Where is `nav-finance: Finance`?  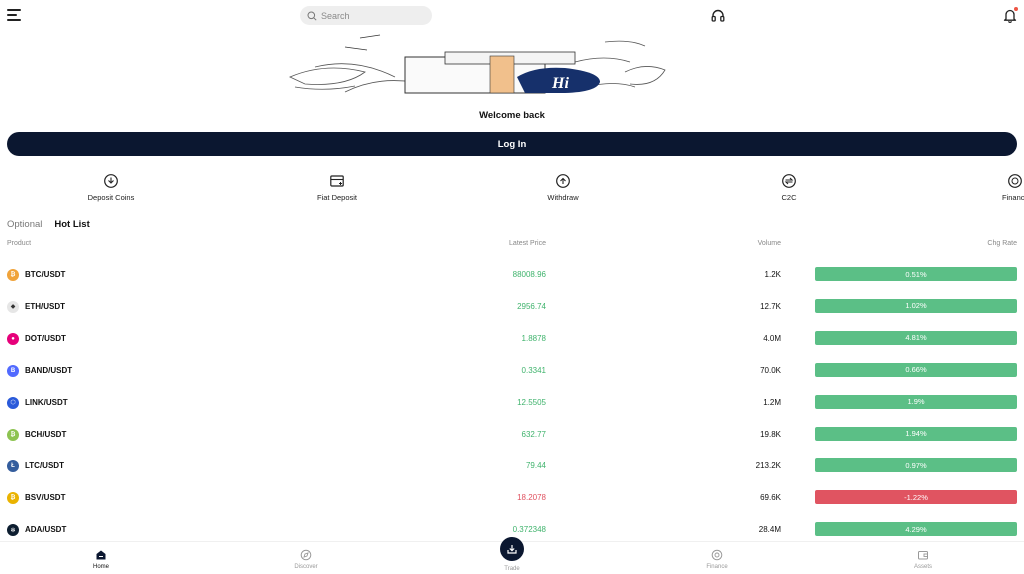 nav-finance: Finance is located at coordinates (717, 559).